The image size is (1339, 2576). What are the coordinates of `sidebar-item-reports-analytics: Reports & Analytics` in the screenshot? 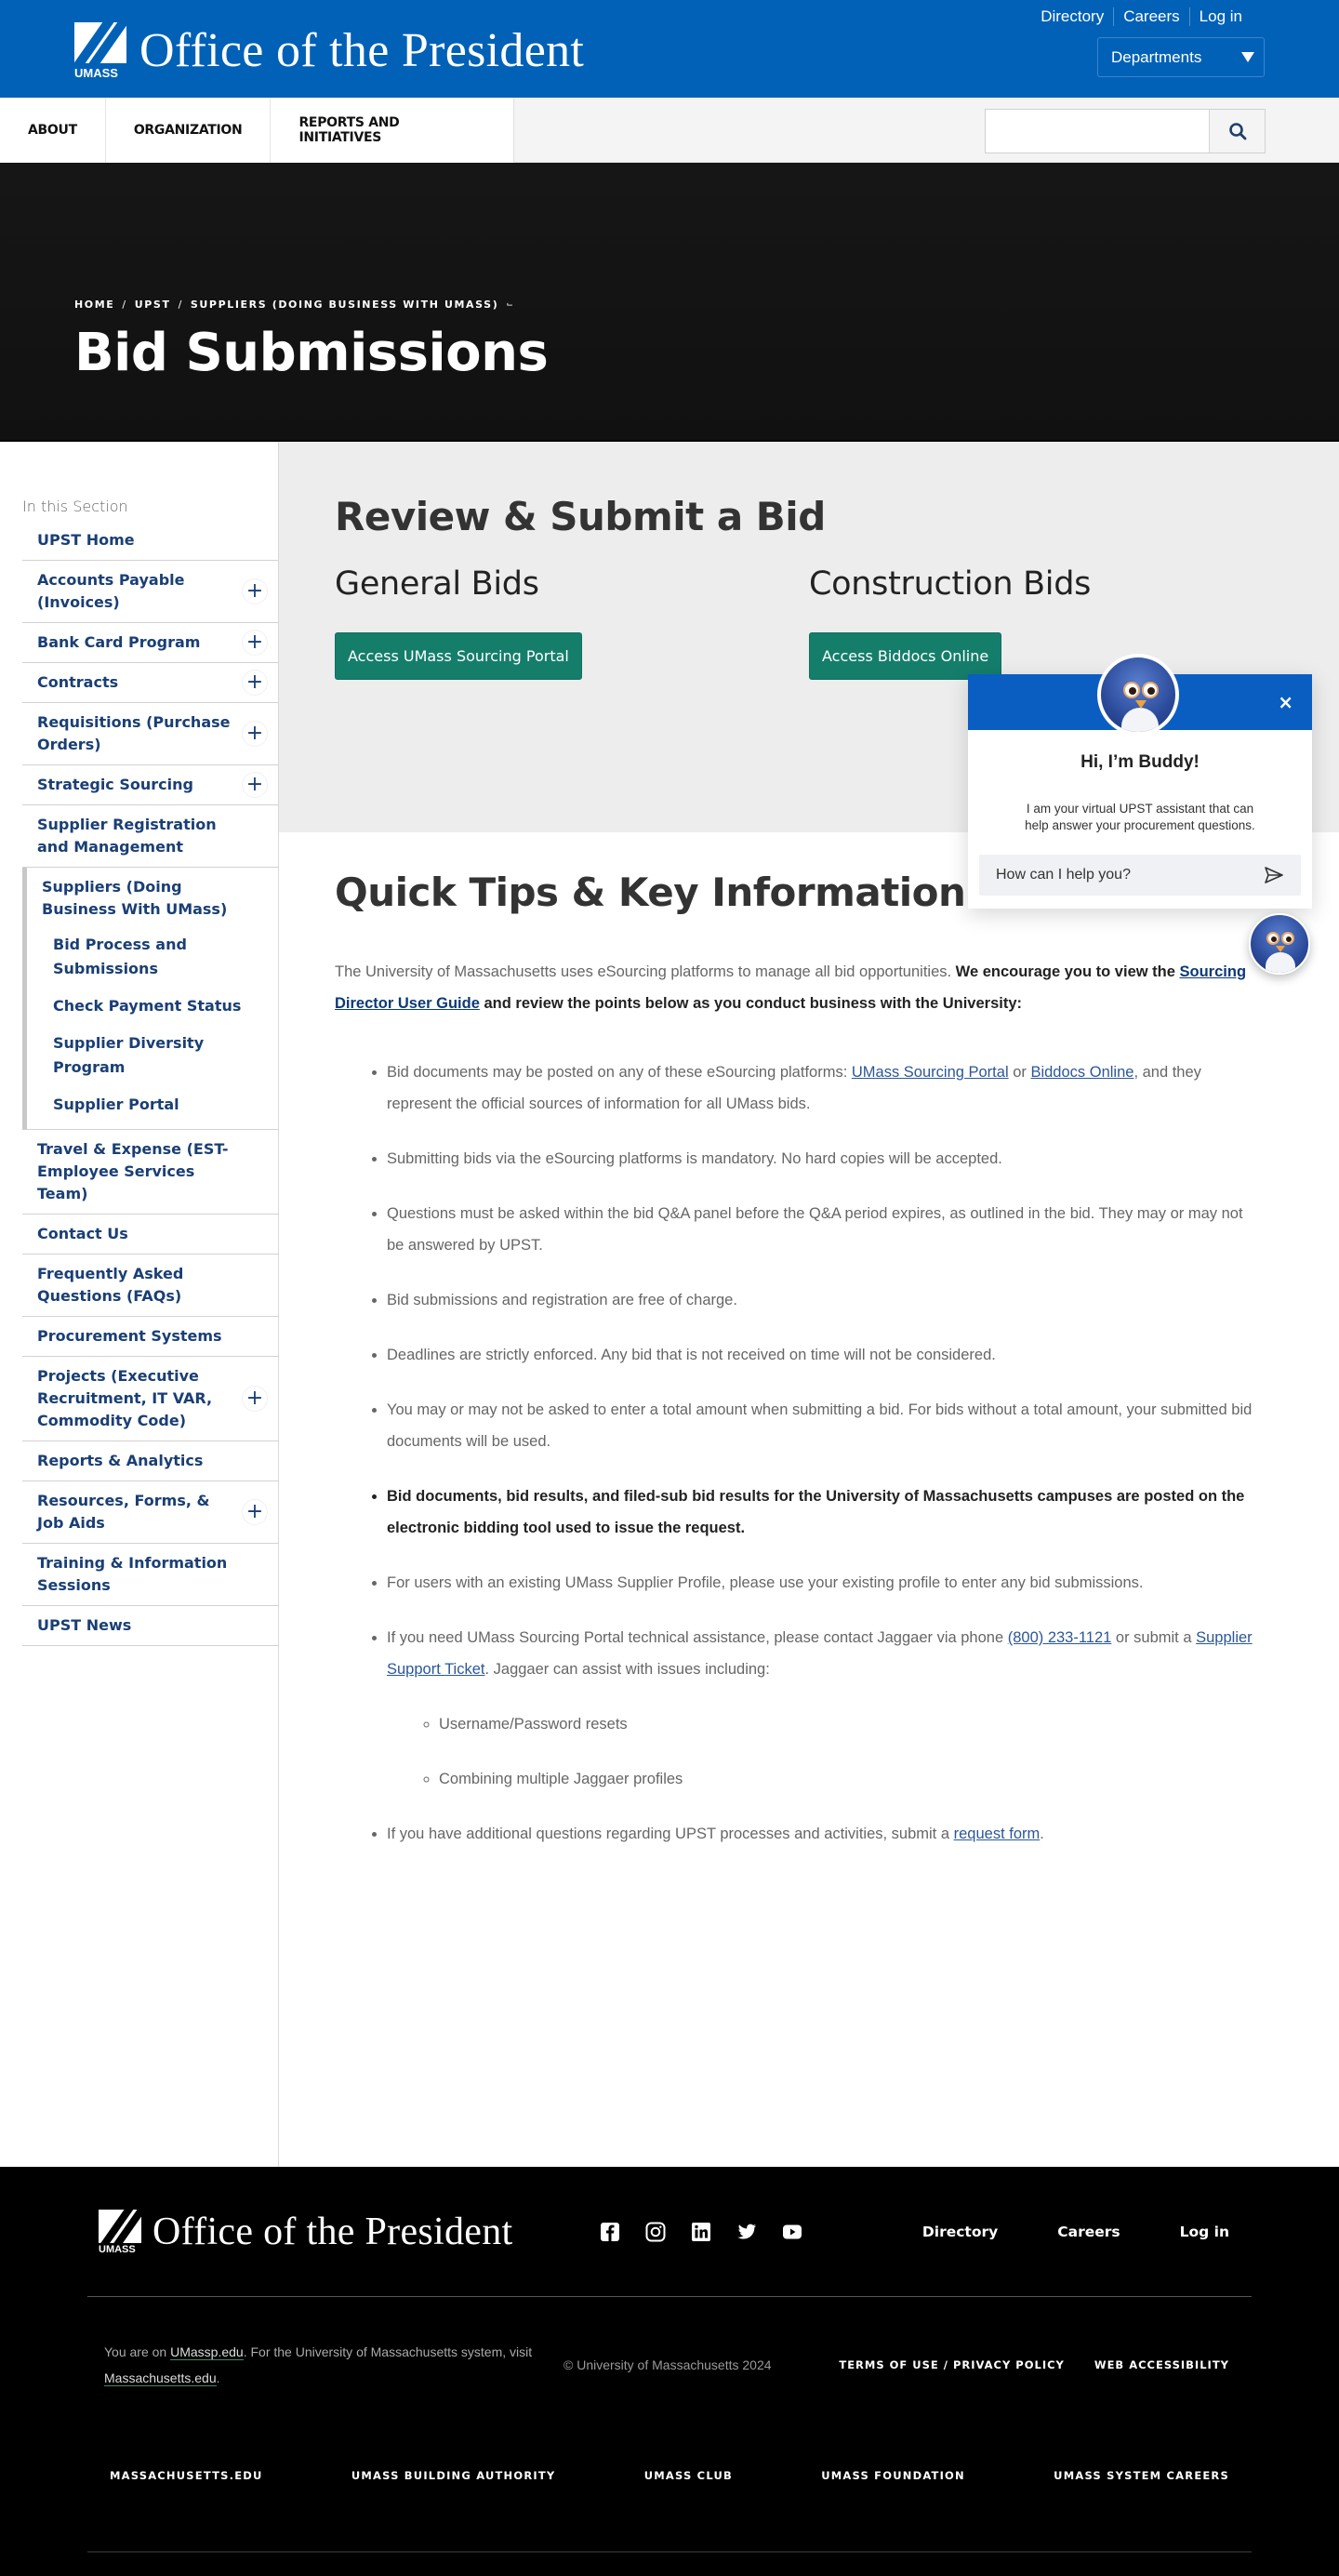 It's located at (150, 1461).